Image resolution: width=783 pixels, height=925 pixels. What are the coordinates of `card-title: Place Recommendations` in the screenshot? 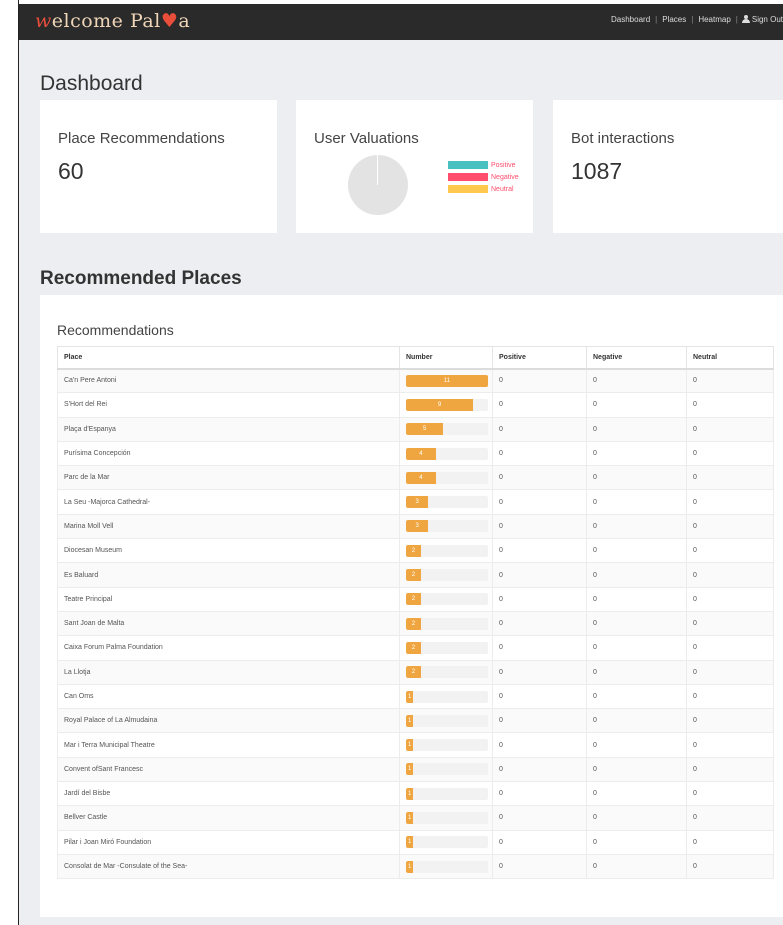 It's located at (141, 138).